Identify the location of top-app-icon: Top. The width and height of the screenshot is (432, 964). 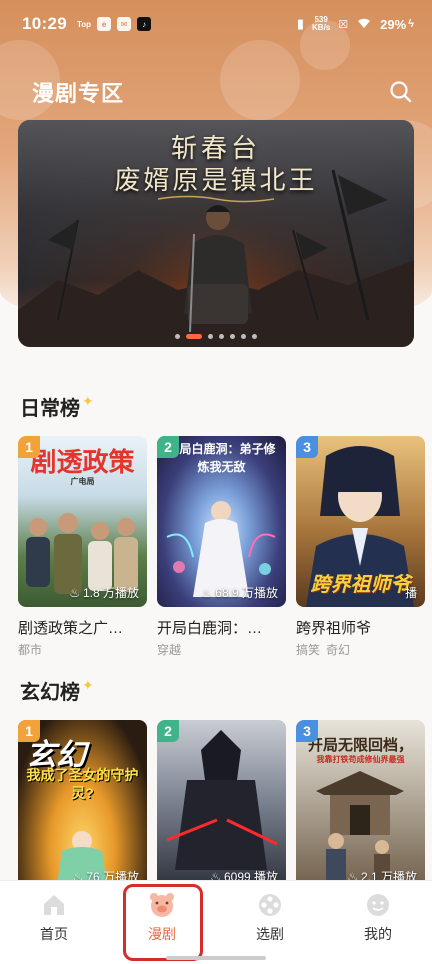
(84, 24).